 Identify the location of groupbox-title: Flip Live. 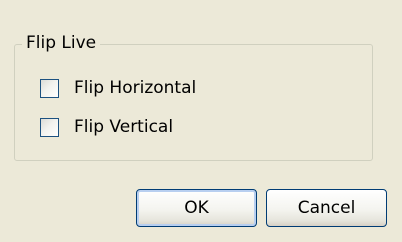
(61, 43).